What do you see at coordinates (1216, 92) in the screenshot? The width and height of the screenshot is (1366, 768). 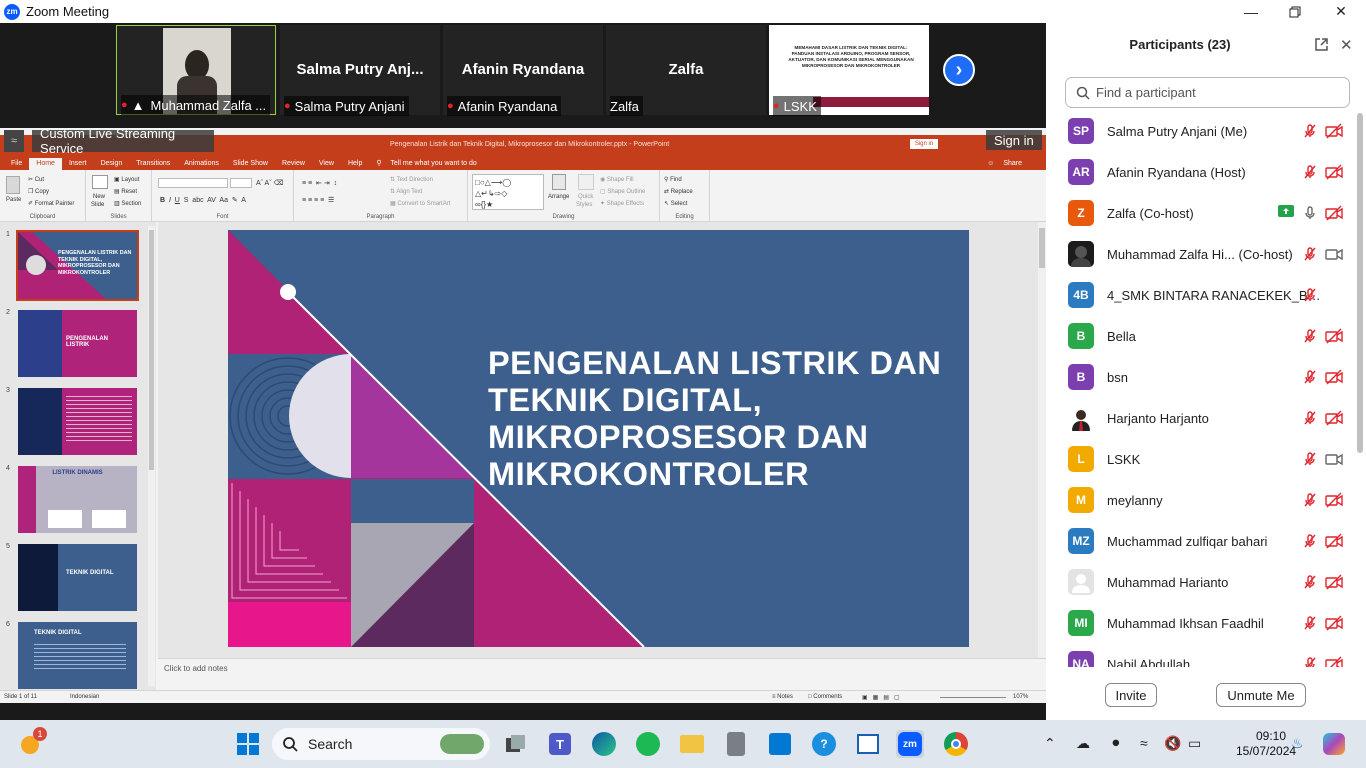 I see `participant-search-input` at bounding box center [1216, 92].